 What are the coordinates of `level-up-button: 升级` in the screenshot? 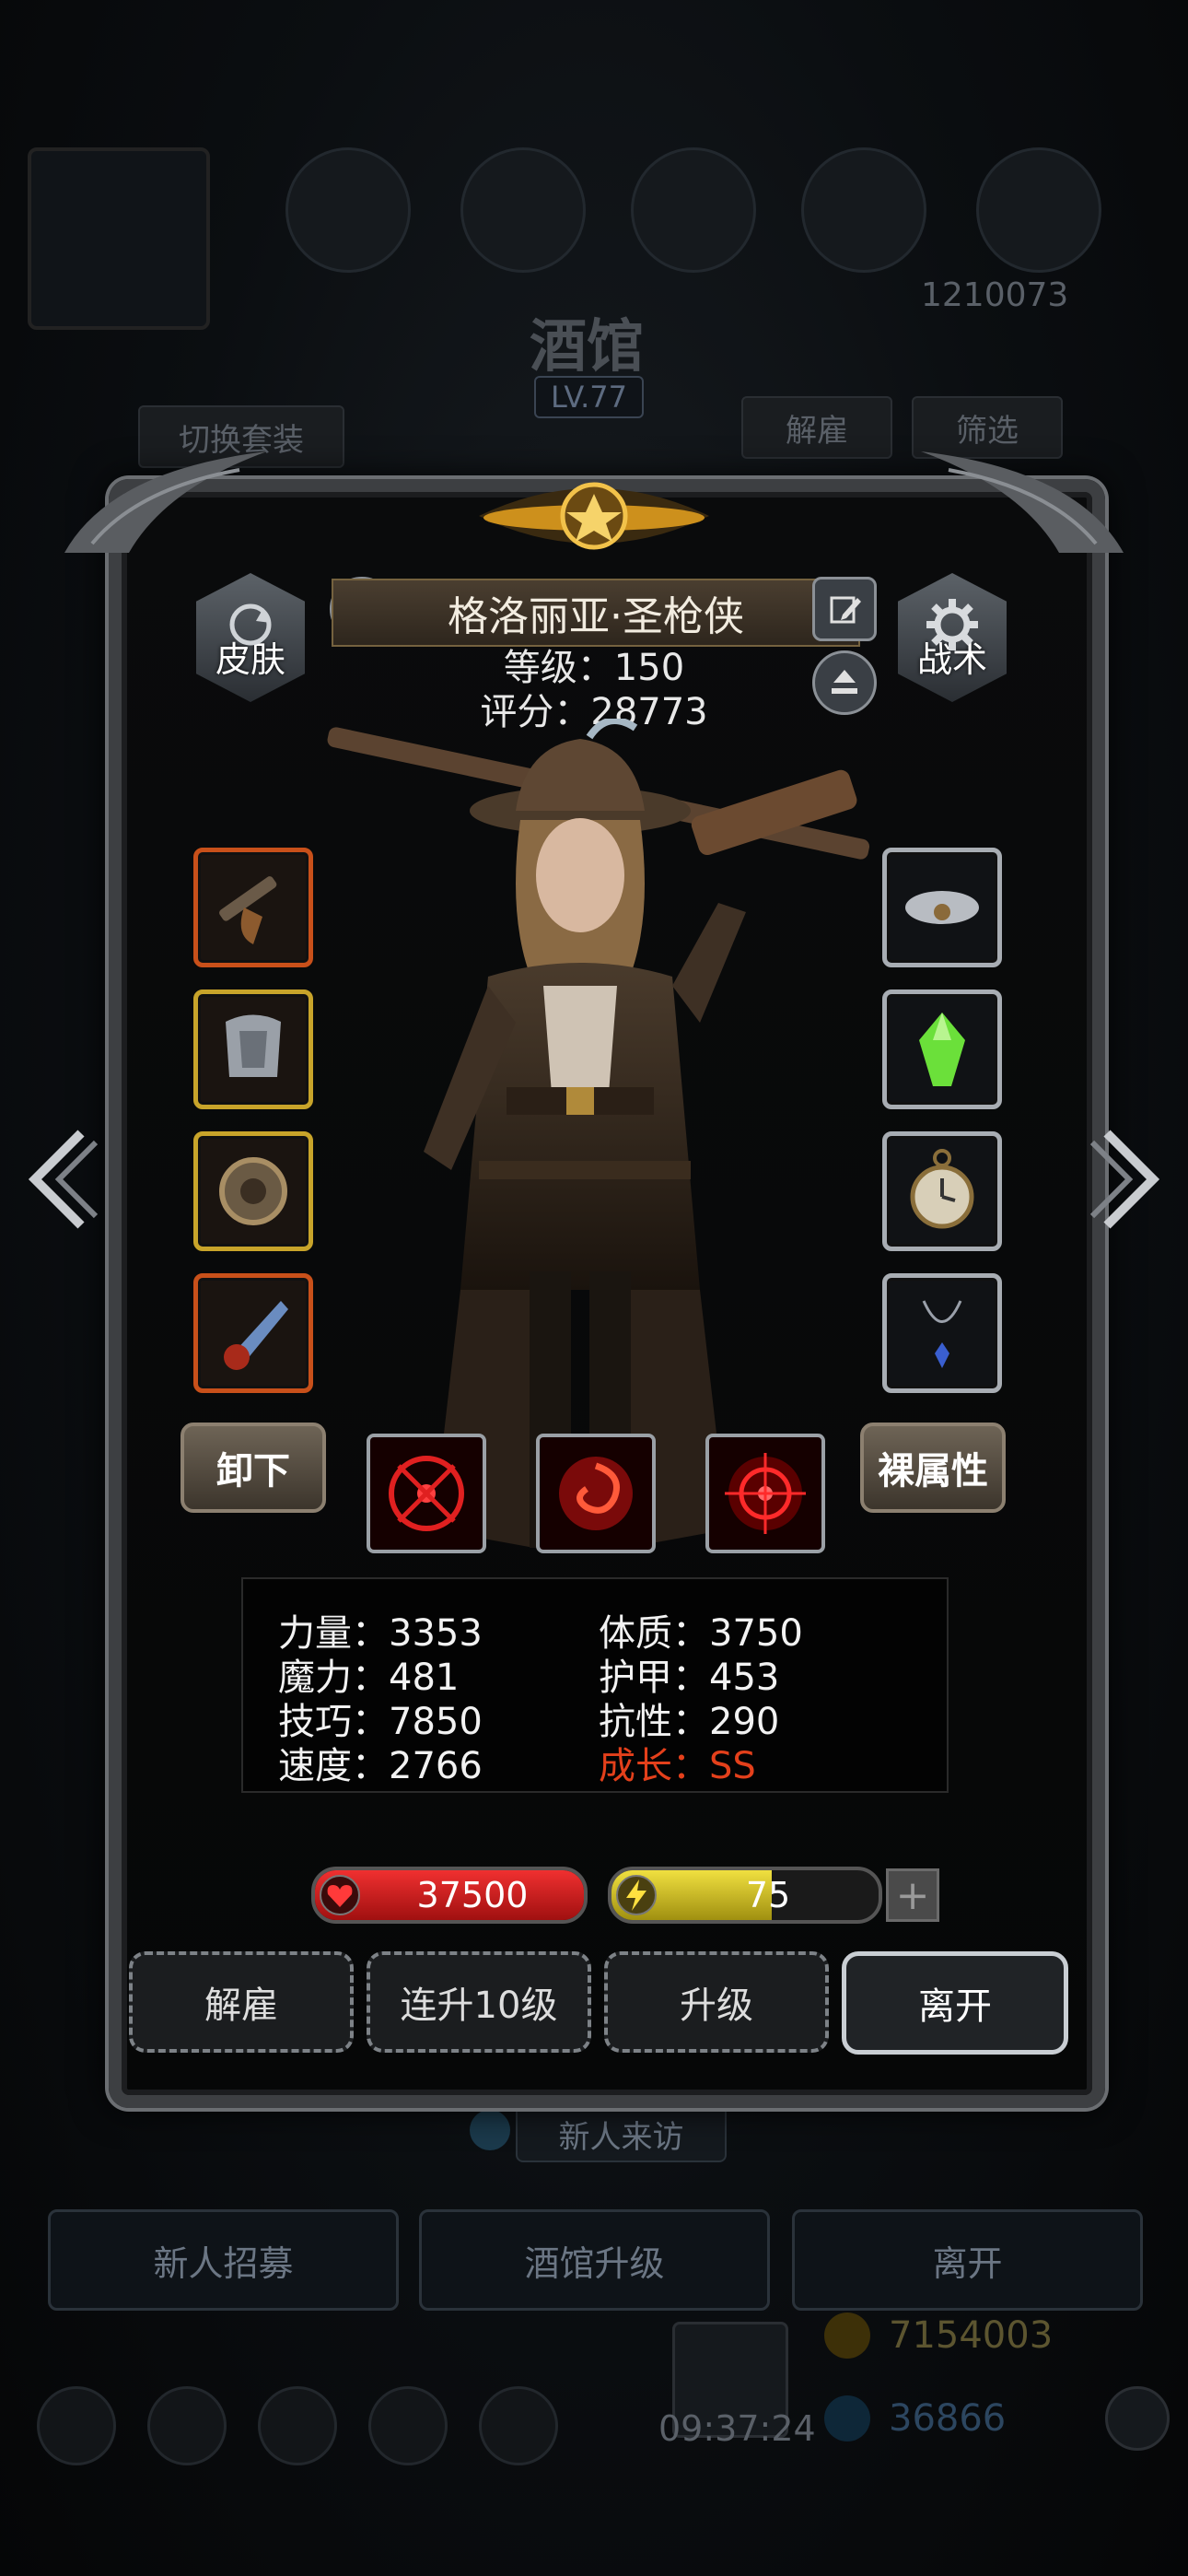 It's located at (716, 2002).